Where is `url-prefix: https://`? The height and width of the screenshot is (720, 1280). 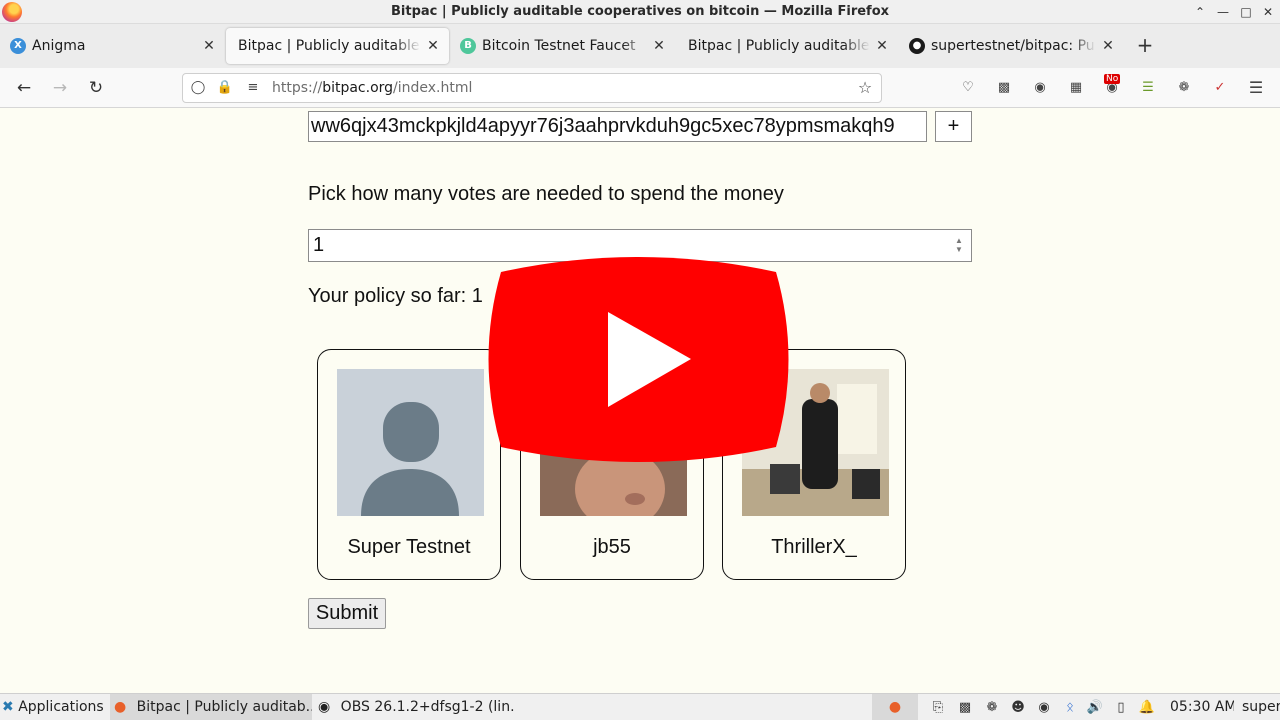 url-prefix: https:// is located at coordinates (297, 88).